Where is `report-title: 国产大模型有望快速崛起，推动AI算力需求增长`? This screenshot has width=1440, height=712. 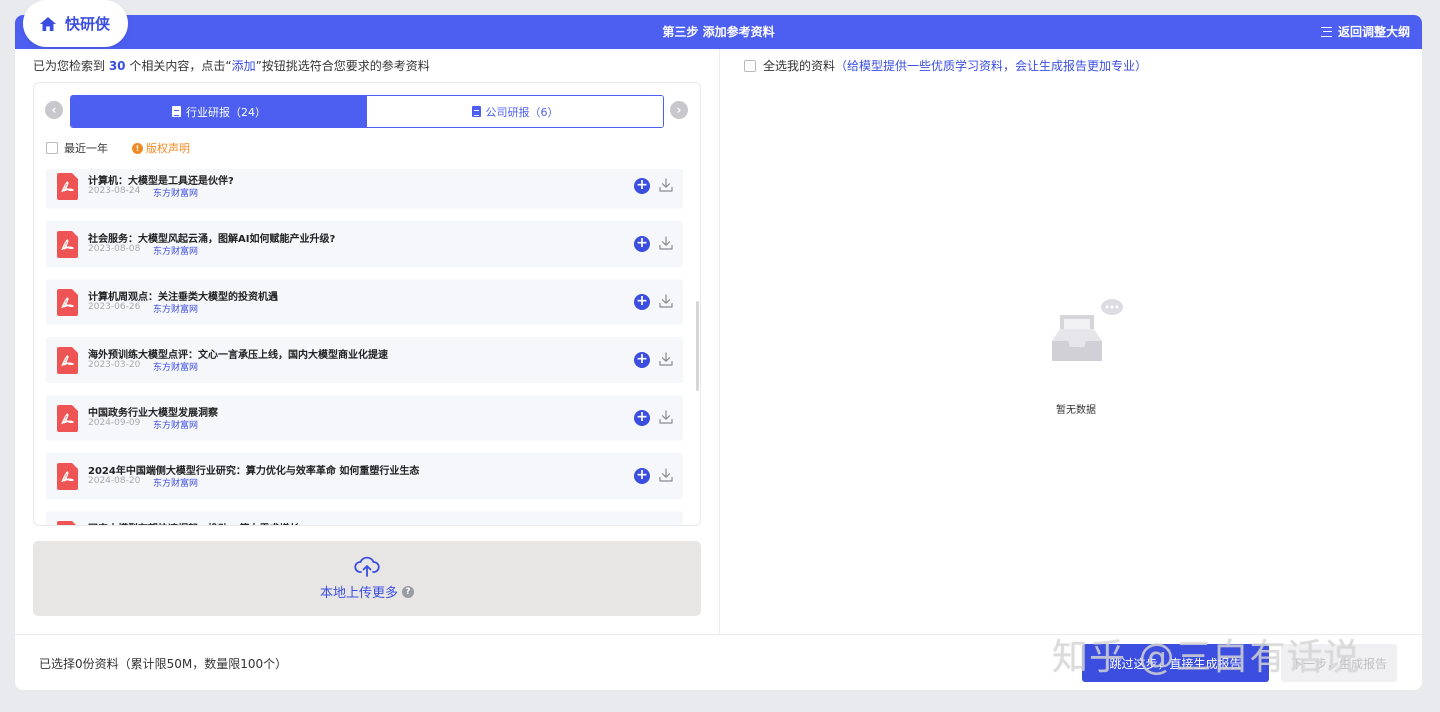
report-title: 国产大模型有望快速崛起，推动AI算力需求增长 is located at coordinates (193, 522).